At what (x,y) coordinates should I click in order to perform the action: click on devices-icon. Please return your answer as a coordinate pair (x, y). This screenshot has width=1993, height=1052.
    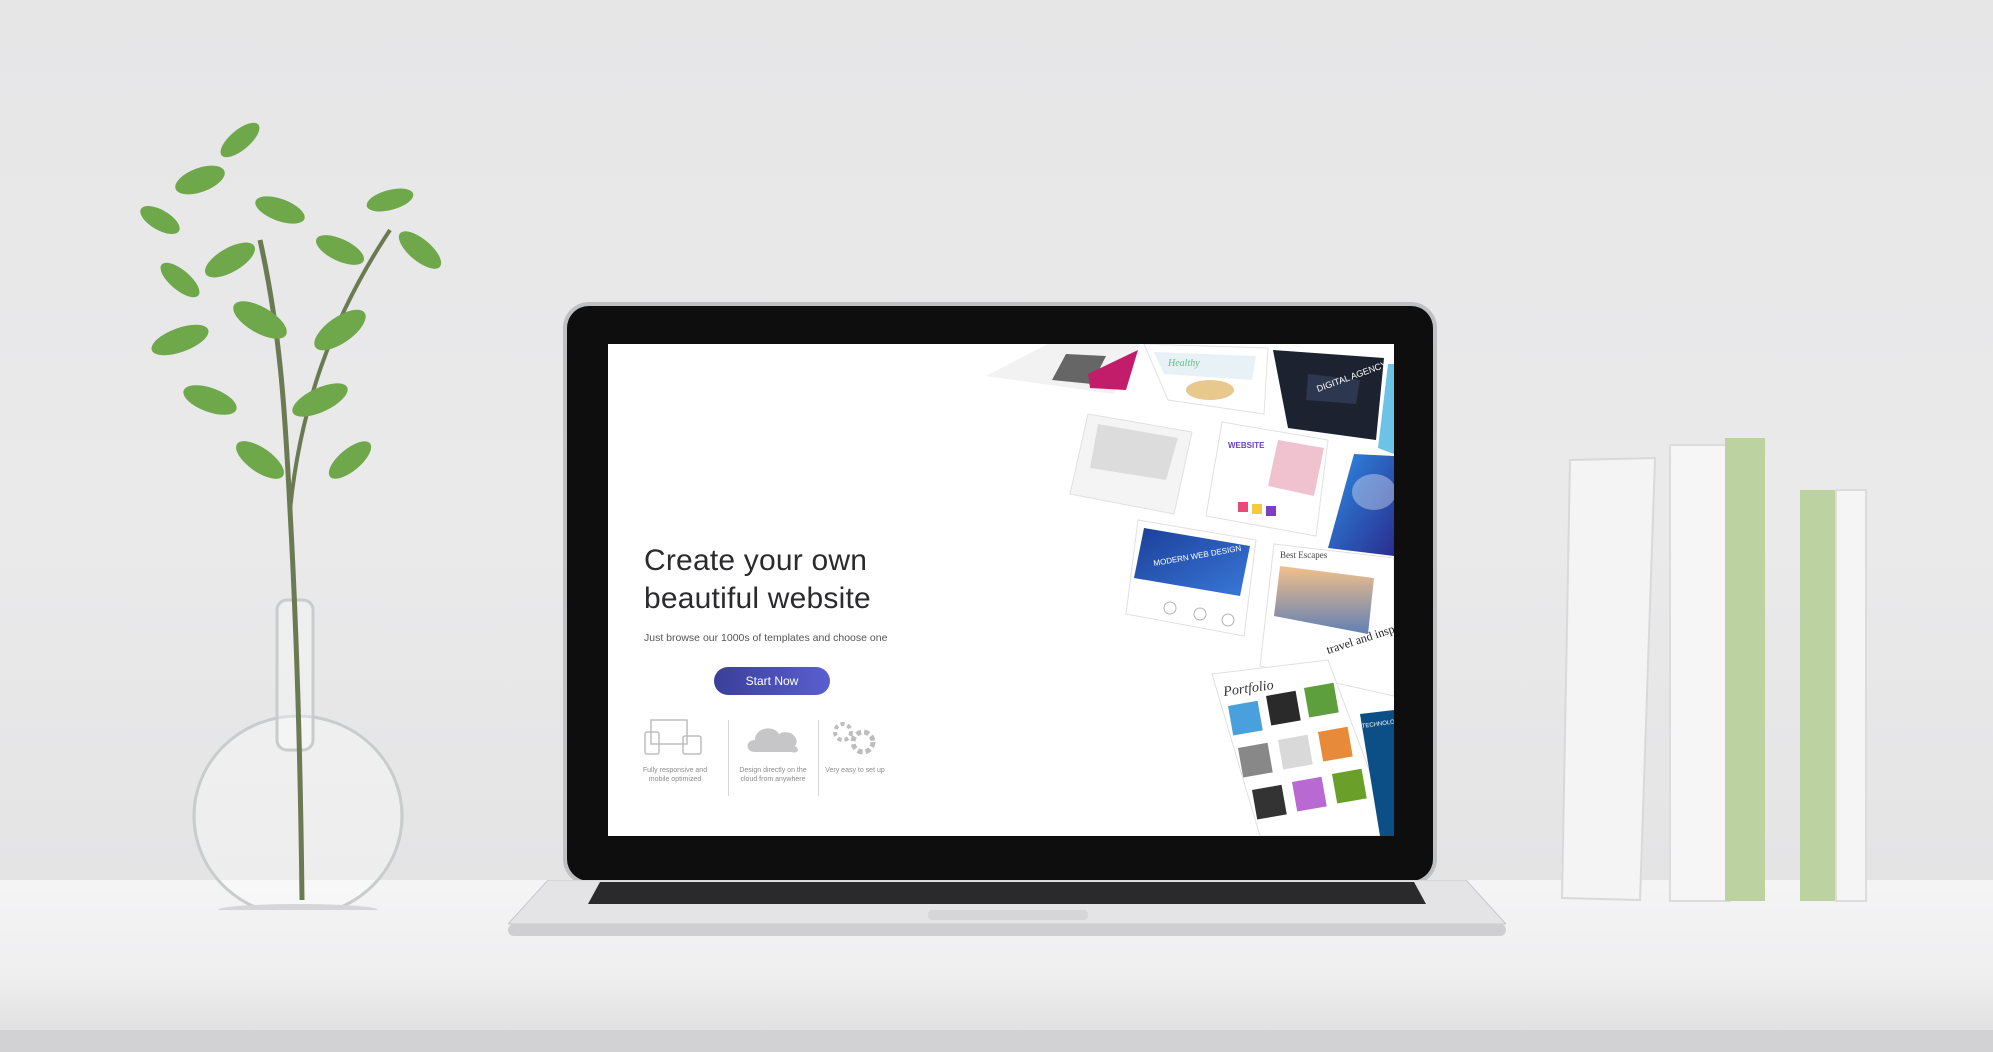
    Looking at the image, I should click on (675, 738).